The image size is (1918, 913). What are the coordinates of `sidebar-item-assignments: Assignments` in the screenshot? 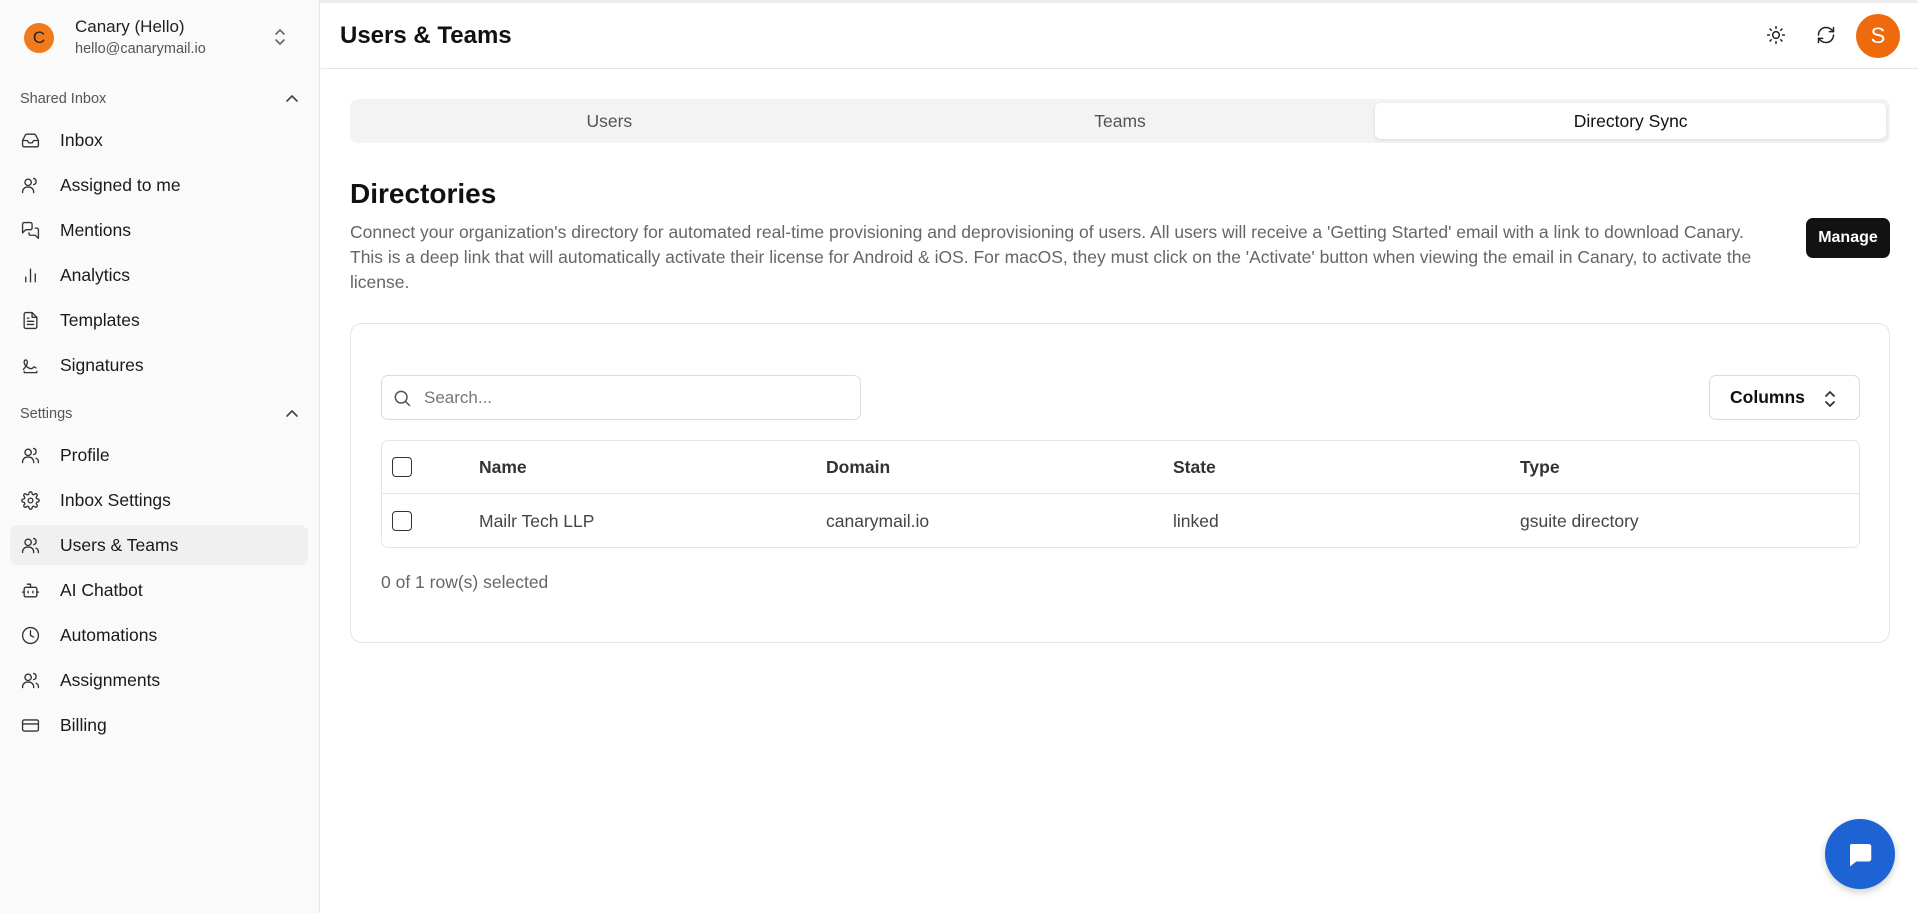 It's located at (159, 680).